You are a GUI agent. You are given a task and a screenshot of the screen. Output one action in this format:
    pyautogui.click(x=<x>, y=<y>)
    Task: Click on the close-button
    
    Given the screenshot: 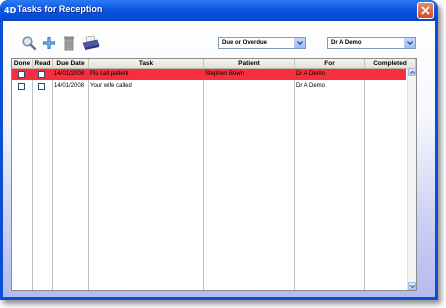 What is the action you would take?
    pyautogui.click(x=425, y=10)
    